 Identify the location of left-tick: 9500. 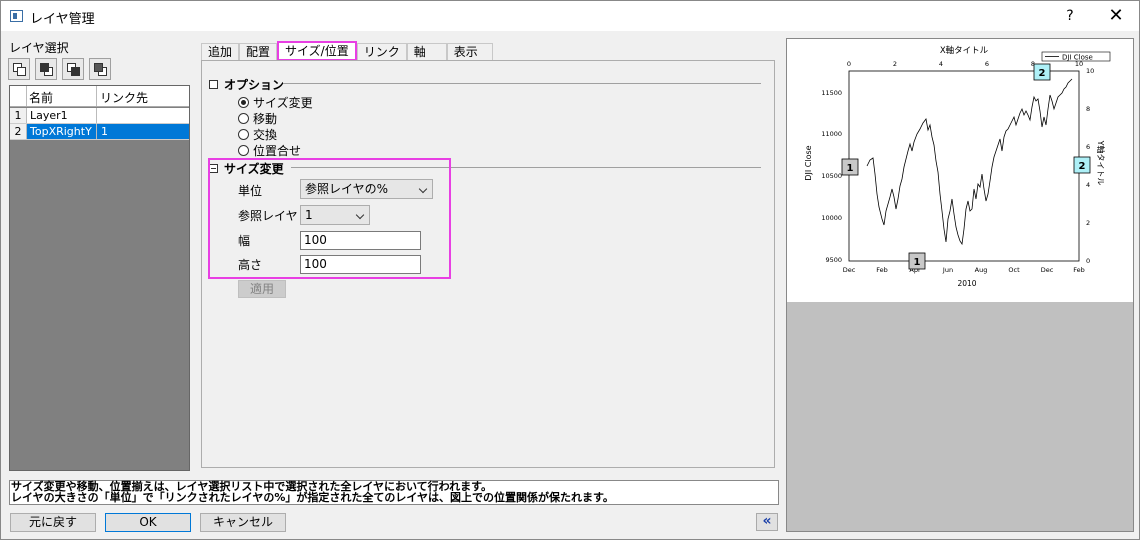
(833, 260).